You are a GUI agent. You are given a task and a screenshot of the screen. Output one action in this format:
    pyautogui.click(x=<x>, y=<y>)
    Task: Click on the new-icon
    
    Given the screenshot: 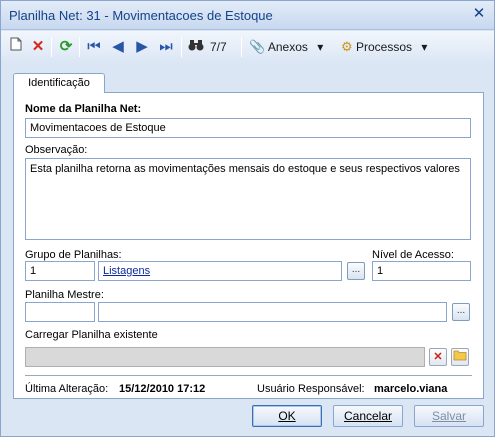 What is the action you would take?
    pyautogui.click(x=16, y=47)
    